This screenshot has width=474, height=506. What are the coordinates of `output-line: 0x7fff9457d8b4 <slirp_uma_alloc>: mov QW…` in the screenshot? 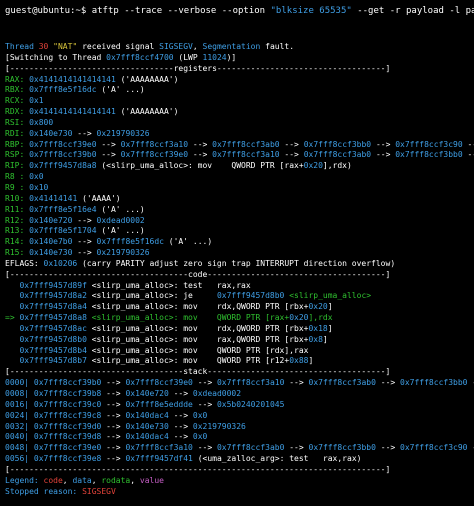 It's located at (239, 351).